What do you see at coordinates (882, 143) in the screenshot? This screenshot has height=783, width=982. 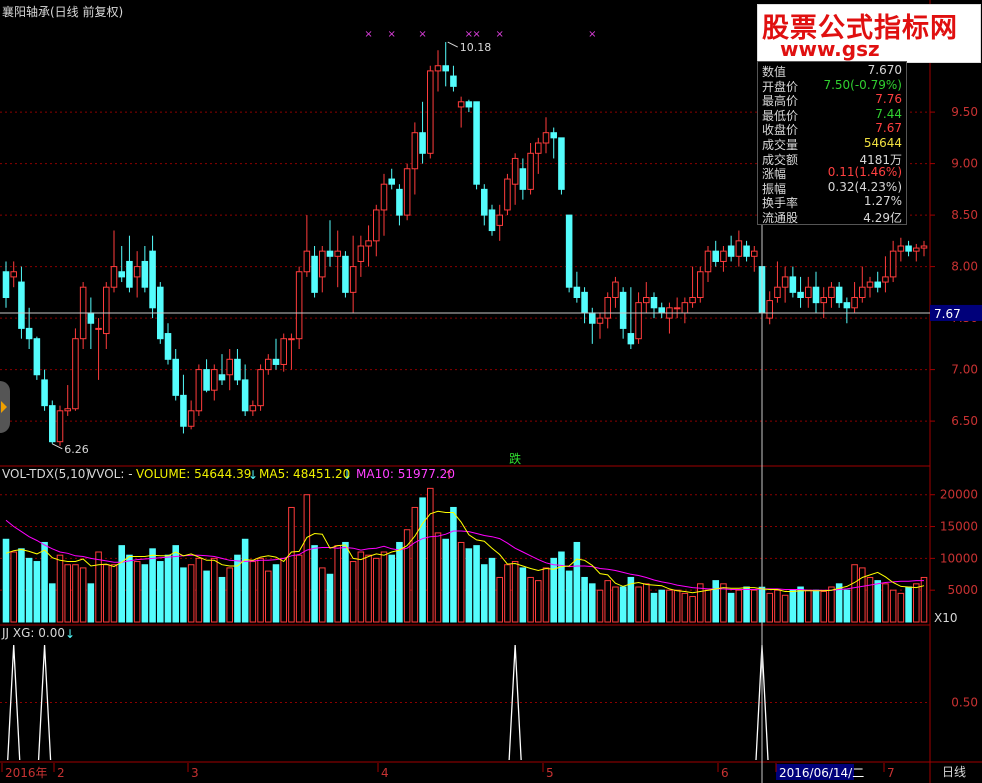 I see `info-value: 54644` at bounding box center [882, 143].